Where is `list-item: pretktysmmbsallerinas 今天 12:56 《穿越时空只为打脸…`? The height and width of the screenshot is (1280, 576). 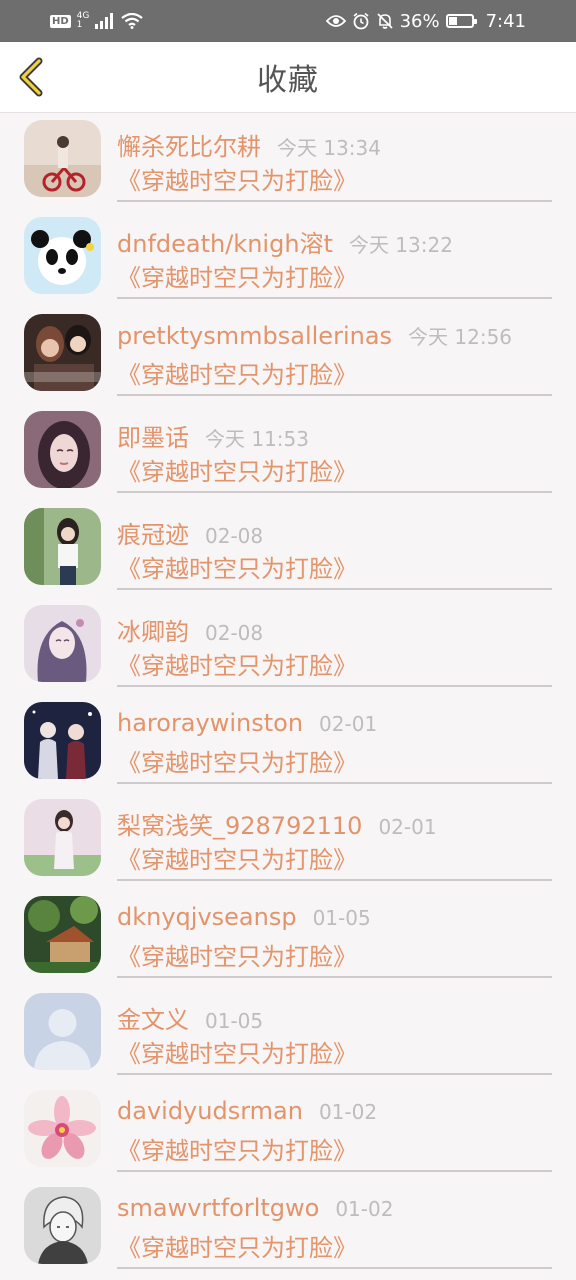 list-item: pretktysmmbsallerinas 今天 12:56 《穿越时空只为打脸… is located at coordinates (288, 355).